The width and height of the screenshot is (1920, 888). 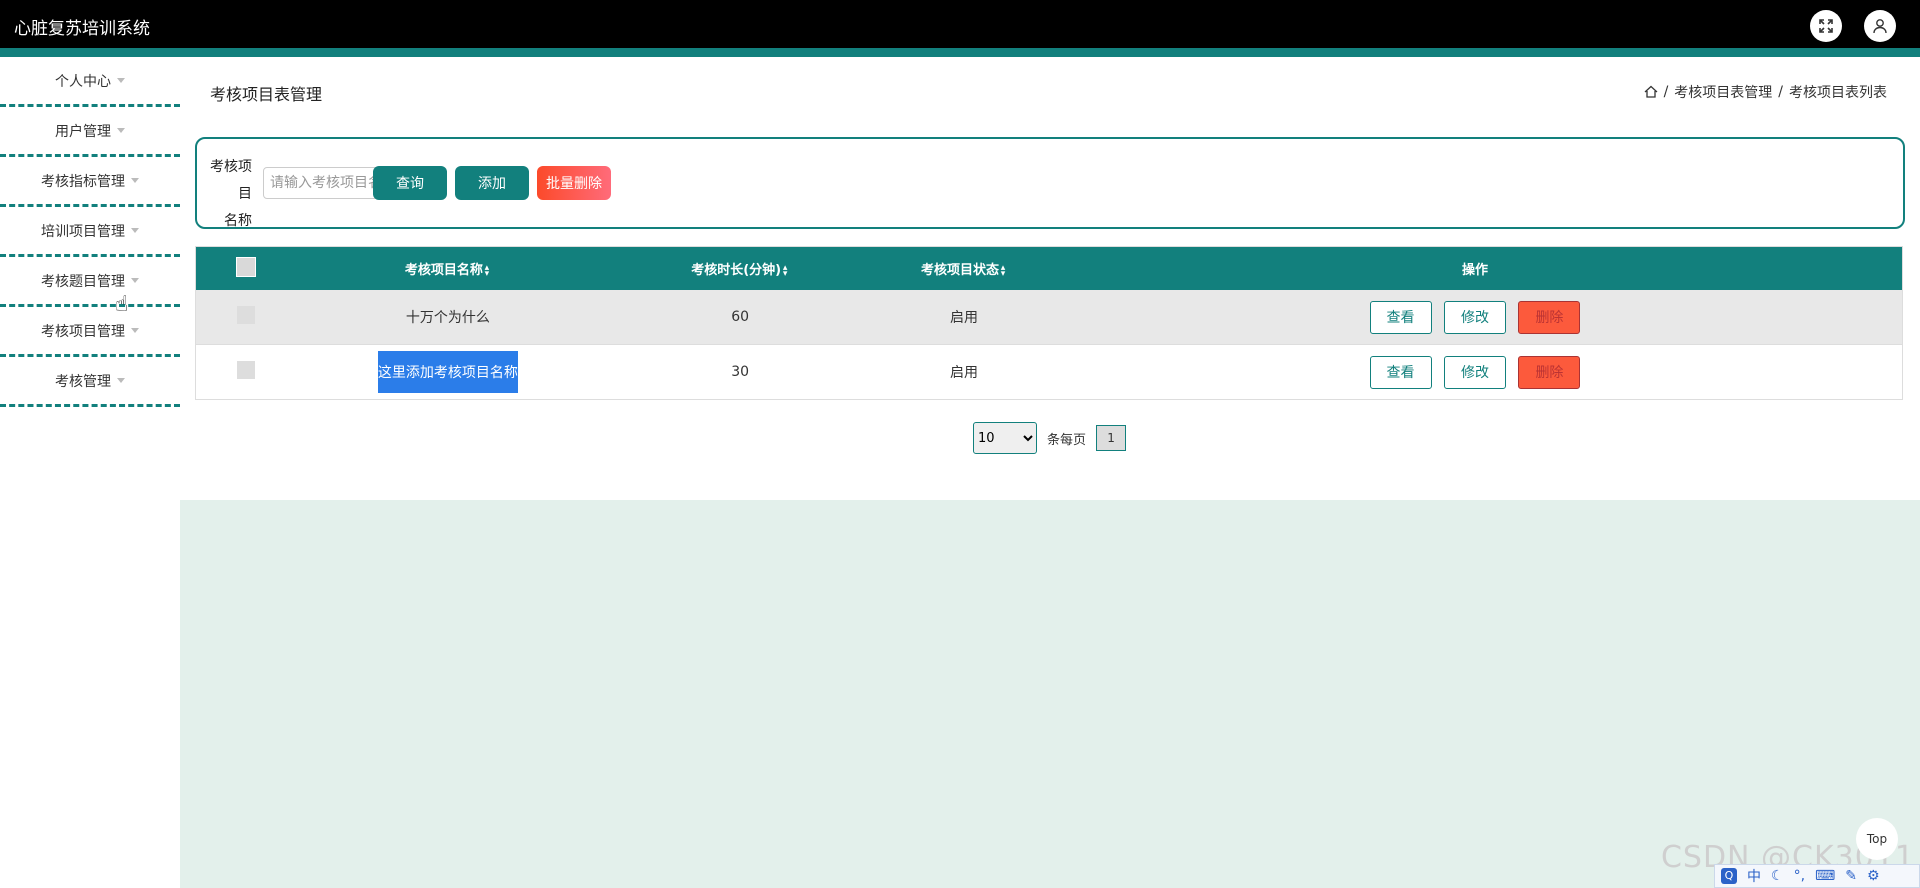 I want to click on sidebar-item-exam-management: 考核管理, so click(x=90, y=382).